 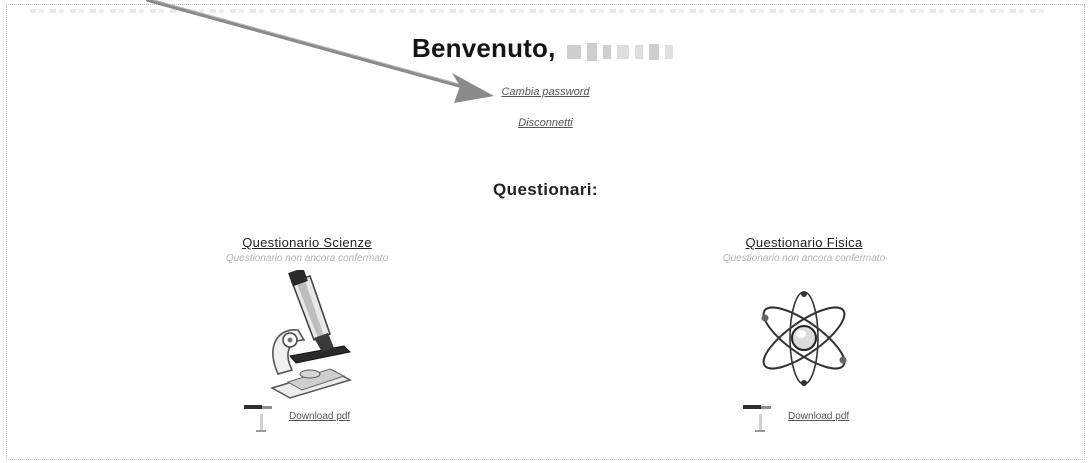 What do you see at coordinates (545, 189) in the screenshot?
I see `section-title: Questionari:` at bounding box center [545, 189].